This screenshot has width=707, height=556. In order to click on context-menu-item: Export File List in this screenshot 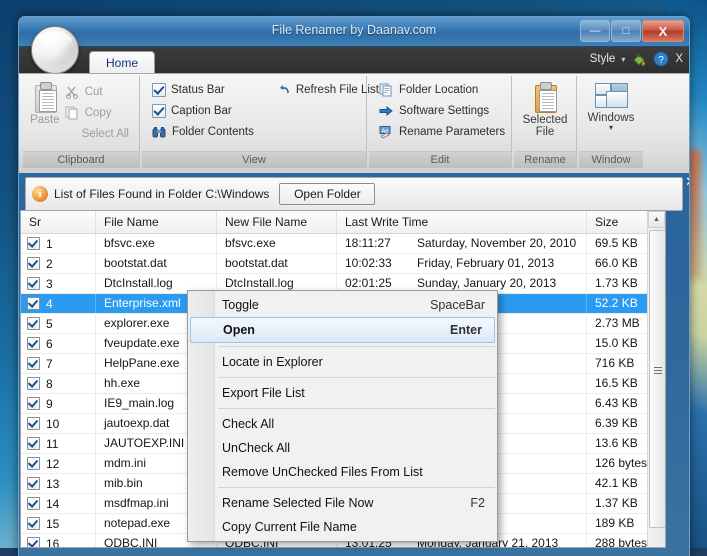, I will do `click(342, 393)`.